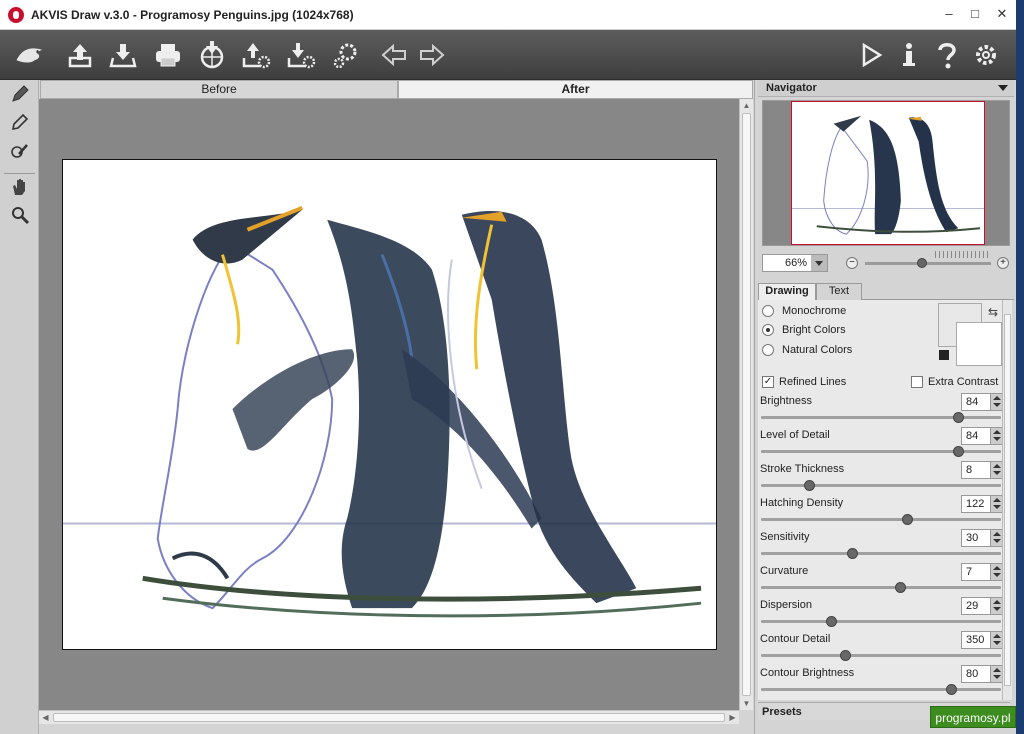 The image size is (1024, 734). Describe the element at coordinates (986, 55) in the screenshot. I see `settings-button` at that location.